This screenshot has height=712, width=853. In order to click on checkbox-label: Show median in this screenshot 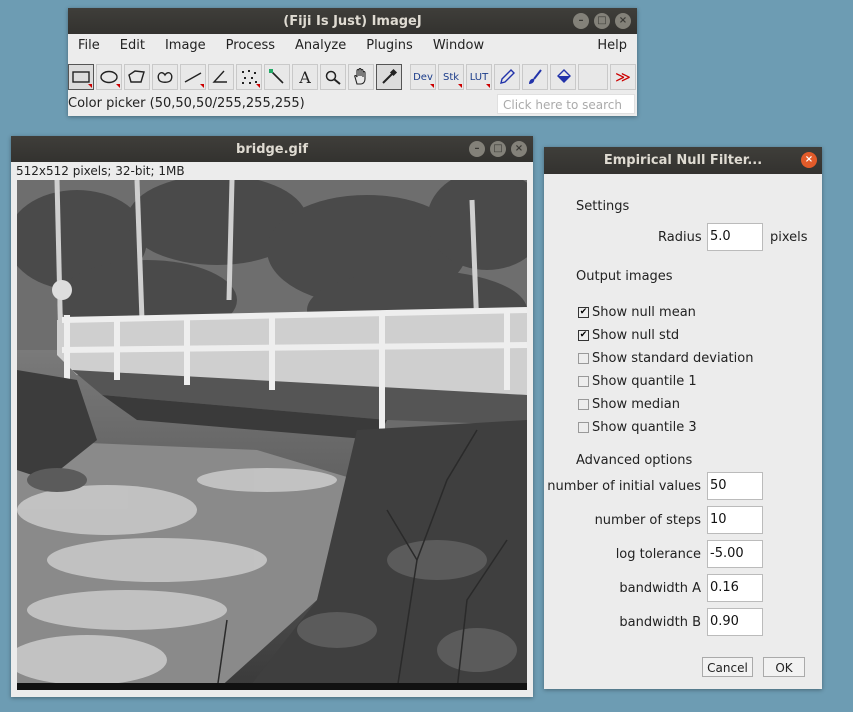, I will do `click(636, 404)`.